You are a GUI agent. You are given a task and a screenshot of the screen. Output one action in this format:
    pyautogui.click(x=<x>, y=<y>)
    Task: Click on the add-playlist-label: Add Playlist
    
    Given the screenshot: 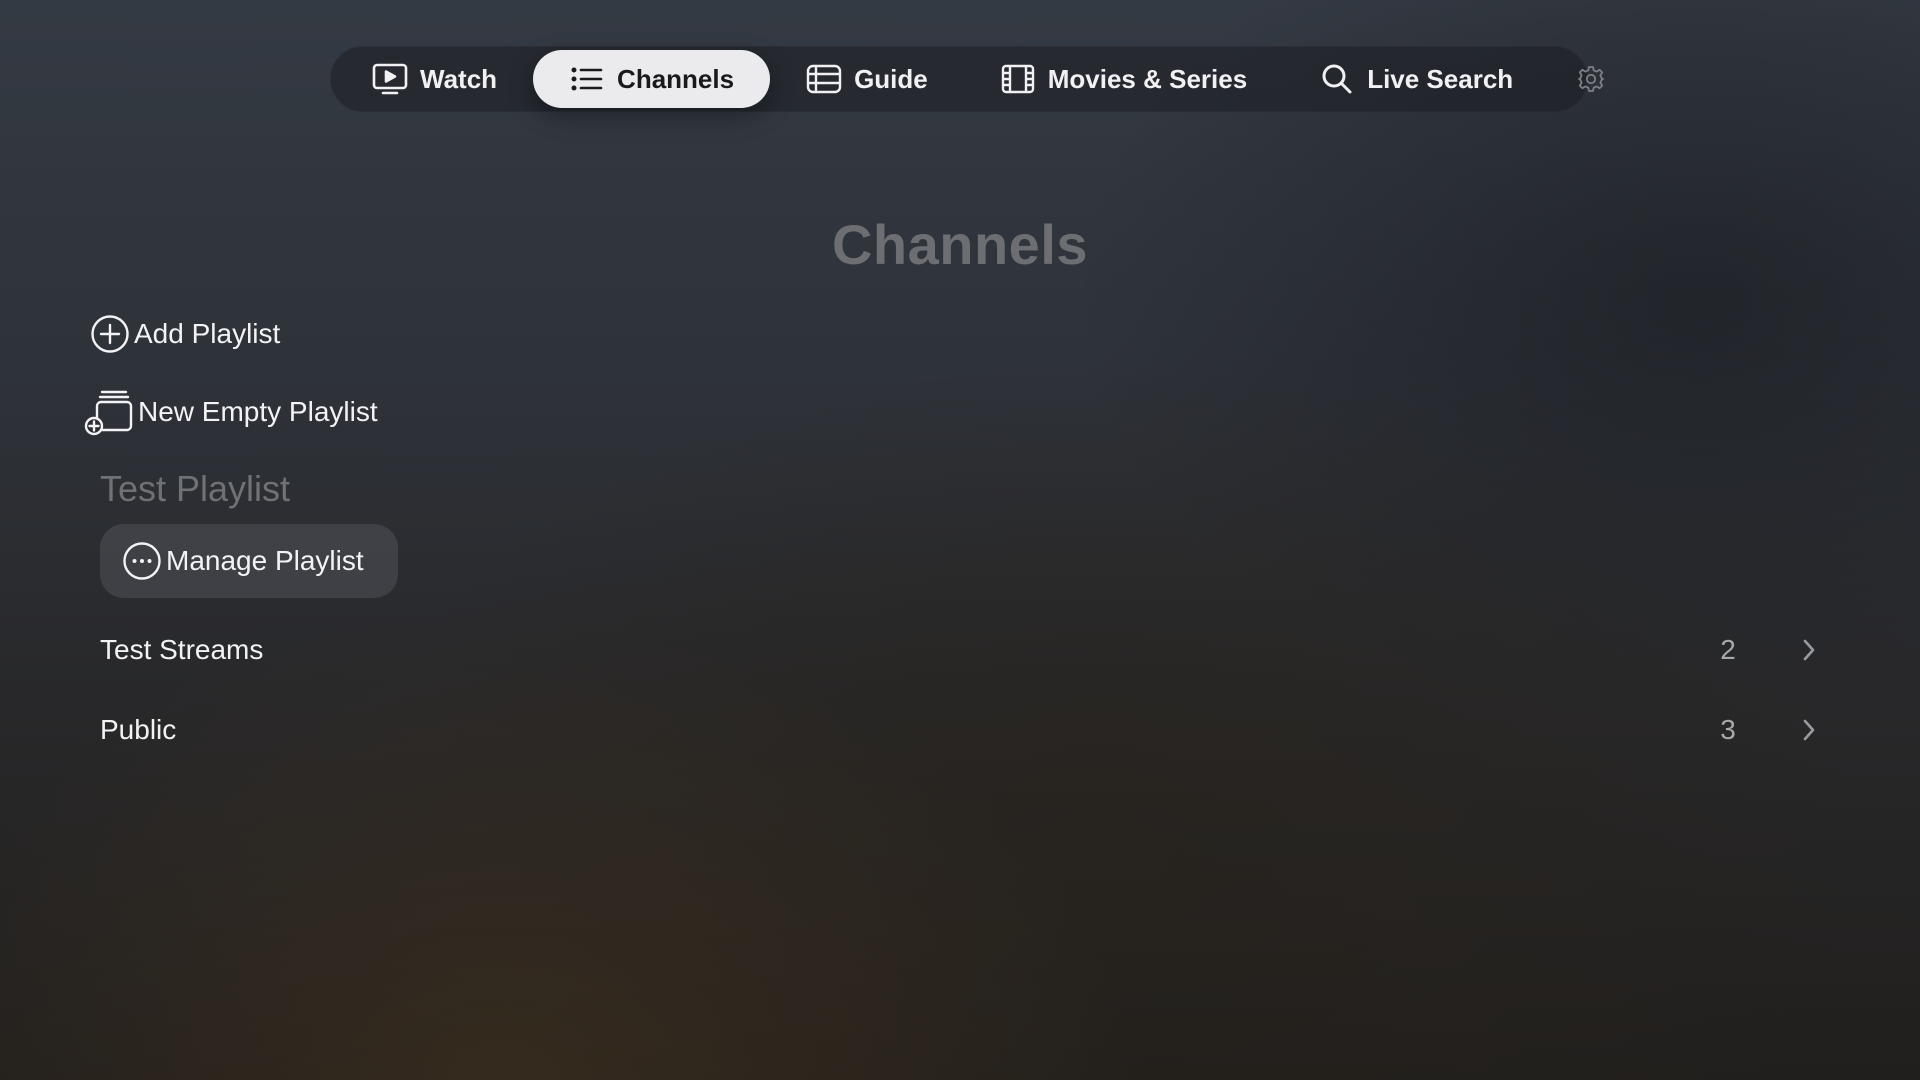 What is the action you would take?
    pyautogui.click(x=207, y=333)
    